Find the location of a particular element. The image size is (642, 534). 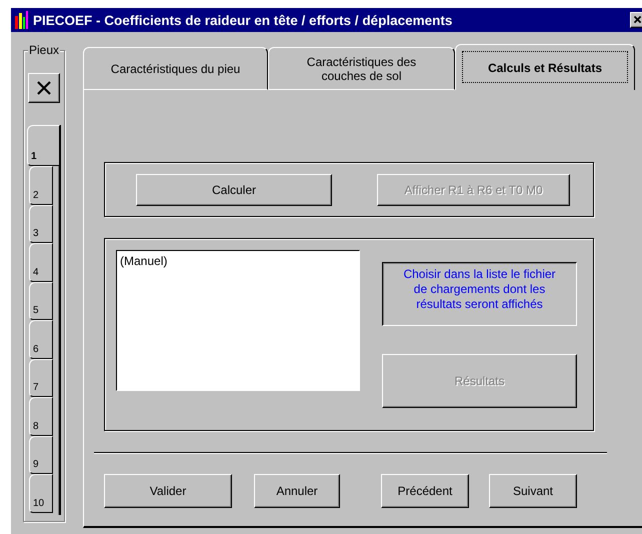

pile-tab: 9 is located at coordinates (41, 455).